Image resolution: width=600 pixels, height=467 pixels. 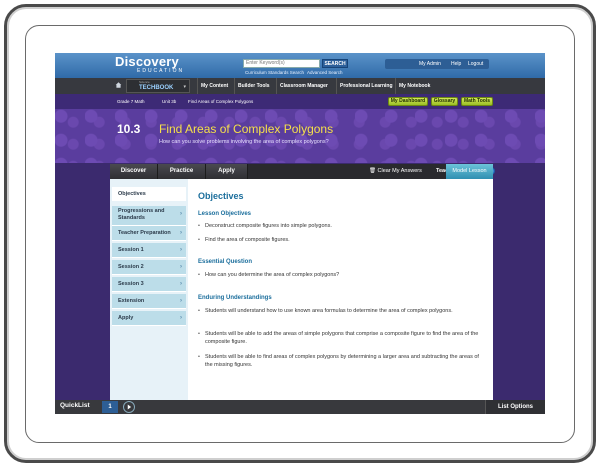 I want to click on techbook-selector: Science TECHBOOK ▾, so click(x=158, y=86).